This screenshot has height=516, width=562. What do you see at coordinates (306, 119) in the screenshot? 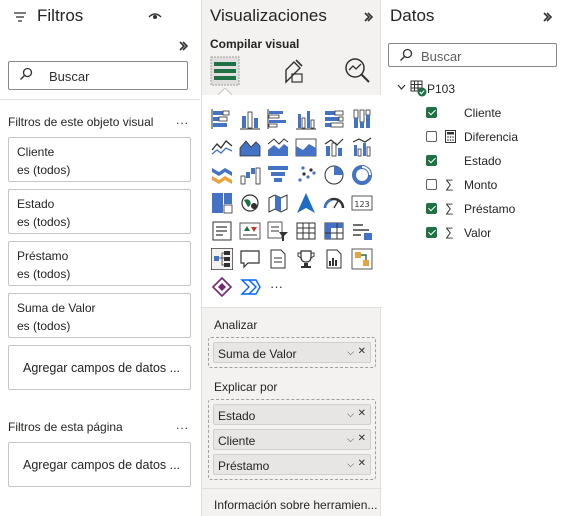
I see `clustered-column-chart-icon` at bounding box center [306, 119].